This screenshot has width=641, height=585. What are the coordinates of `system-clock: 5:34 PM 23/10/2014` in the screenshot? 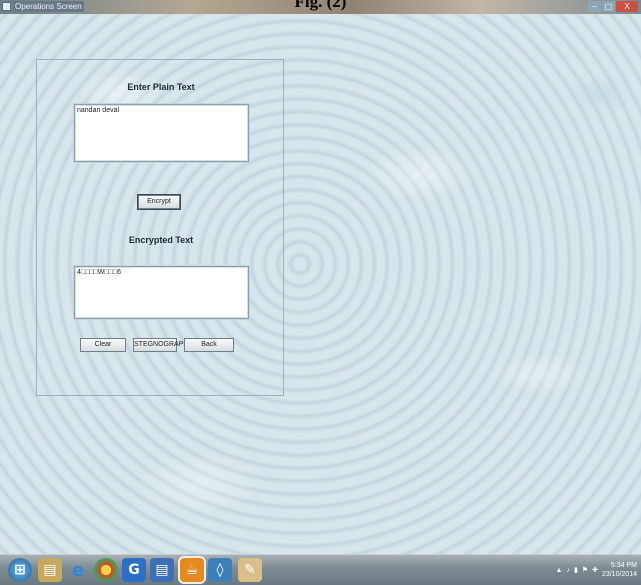 It's located at (619, 570).